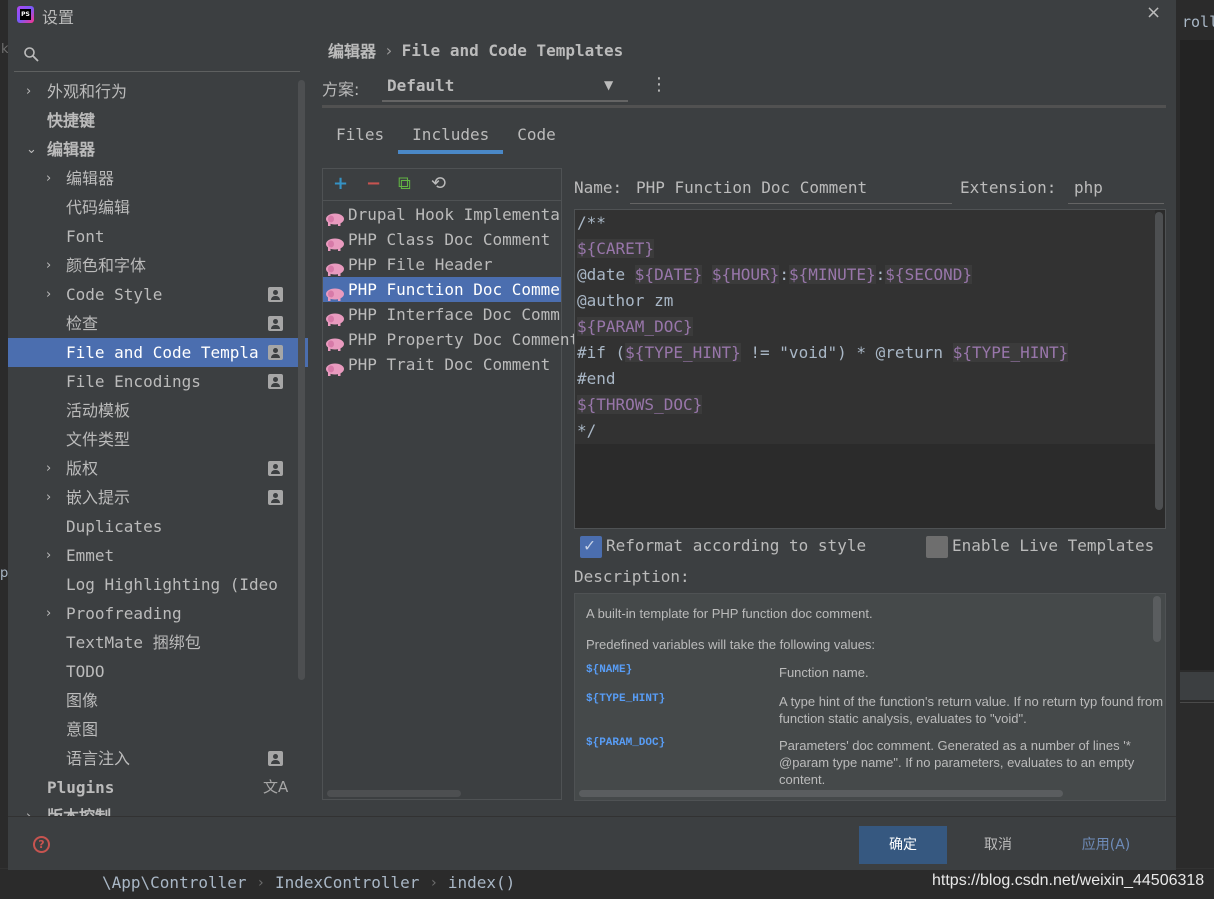  I want to click on template-variable: ${MINUTE}, so click(832, 274).